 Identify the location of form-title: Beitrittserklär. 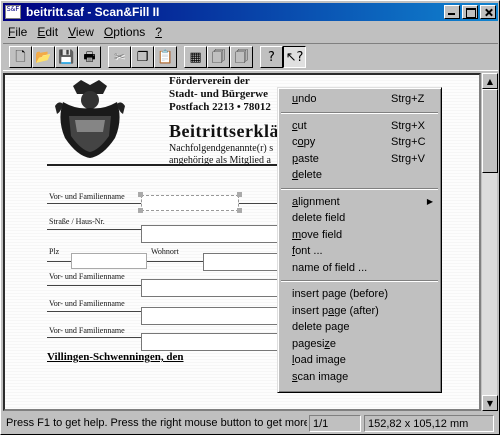
(228, 131).